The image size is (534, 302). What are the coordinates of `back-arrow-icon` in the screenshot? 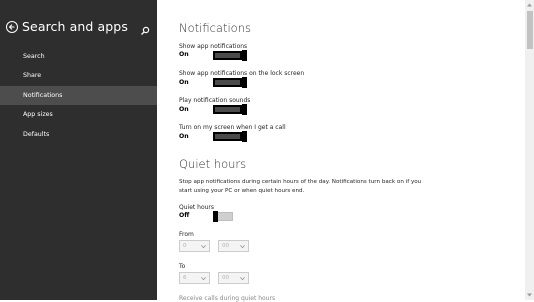 It's located at (12, 26).